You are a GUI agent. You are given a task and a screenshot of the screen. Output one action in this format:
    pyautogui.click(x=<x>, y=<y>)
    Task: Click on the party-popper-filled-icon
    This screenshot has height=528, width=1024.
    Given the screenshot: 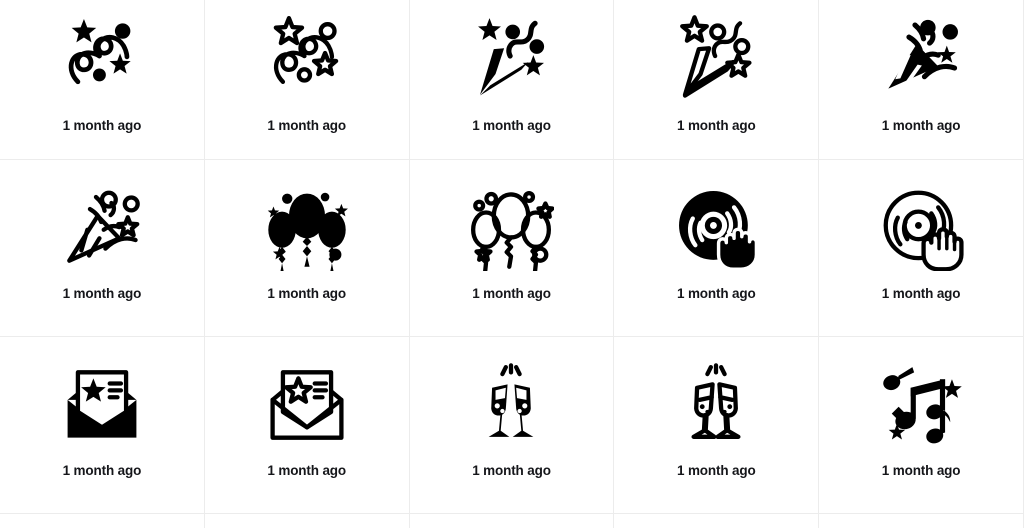 What is the action you would take?
    pyautogui.click(x=921, y=56)
    